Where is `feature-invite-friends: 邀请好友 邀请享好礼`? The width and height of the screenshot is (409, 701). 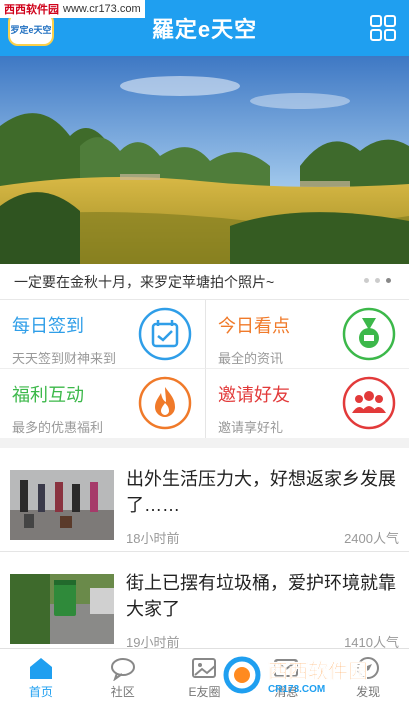
feature-invite-friends: 邀请好友 邀请享好礼 is located at coordinates (307, 403).